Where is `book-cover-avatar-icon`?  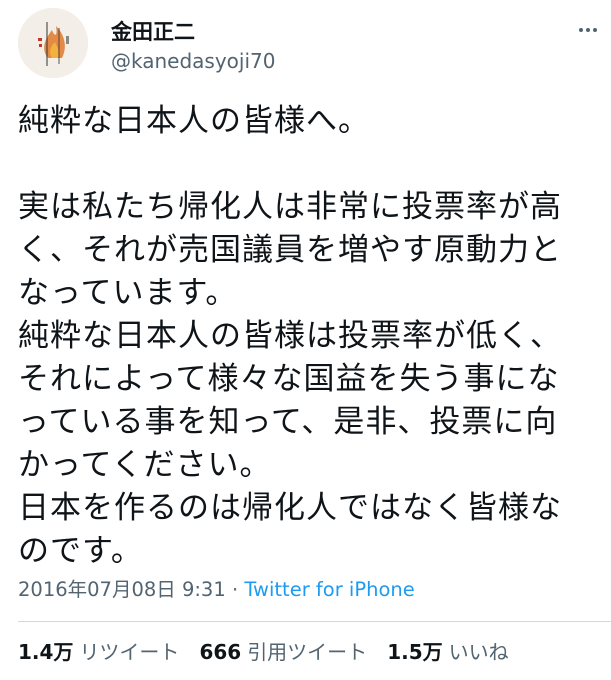
book-cover-avatar-icon is located at coordinates (53, 43).